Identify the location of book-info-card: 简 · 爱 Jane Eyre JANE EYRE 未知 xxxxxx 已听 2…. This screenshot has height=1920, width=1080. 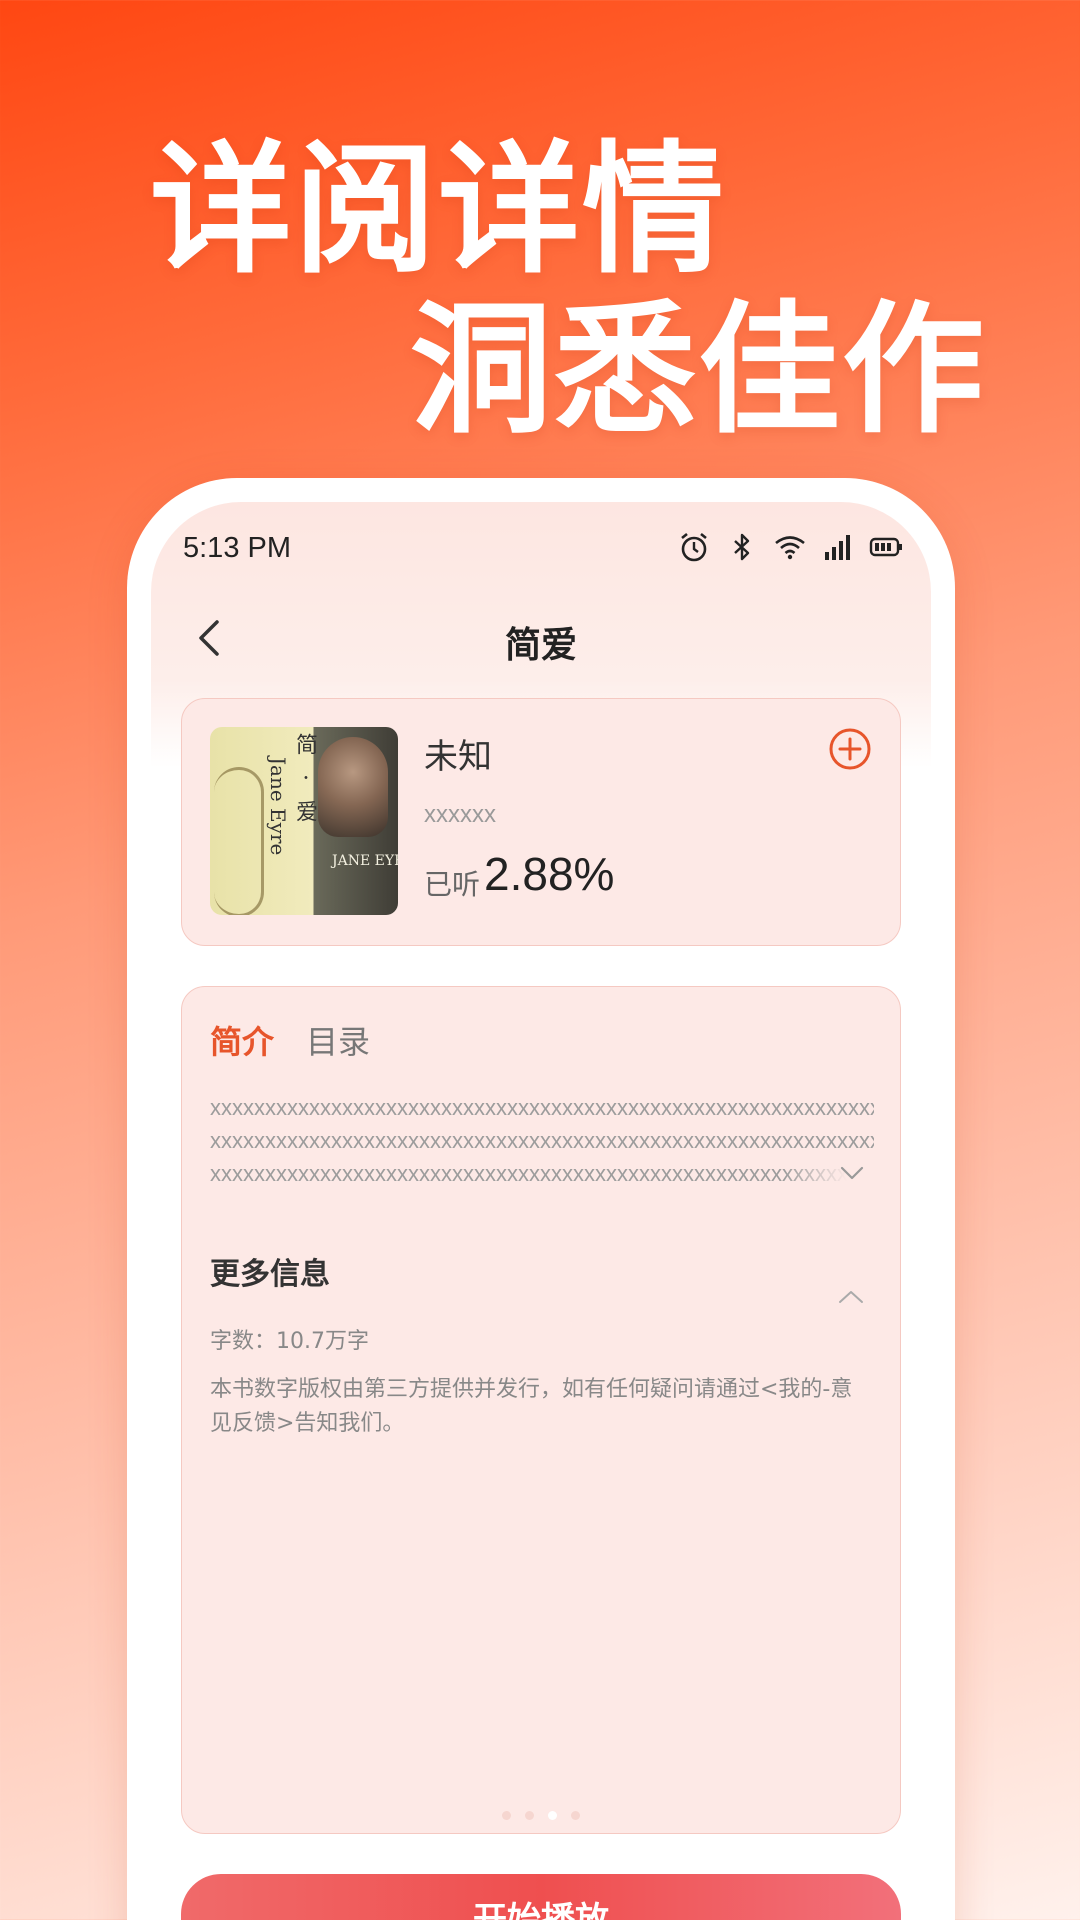
(541, 822).